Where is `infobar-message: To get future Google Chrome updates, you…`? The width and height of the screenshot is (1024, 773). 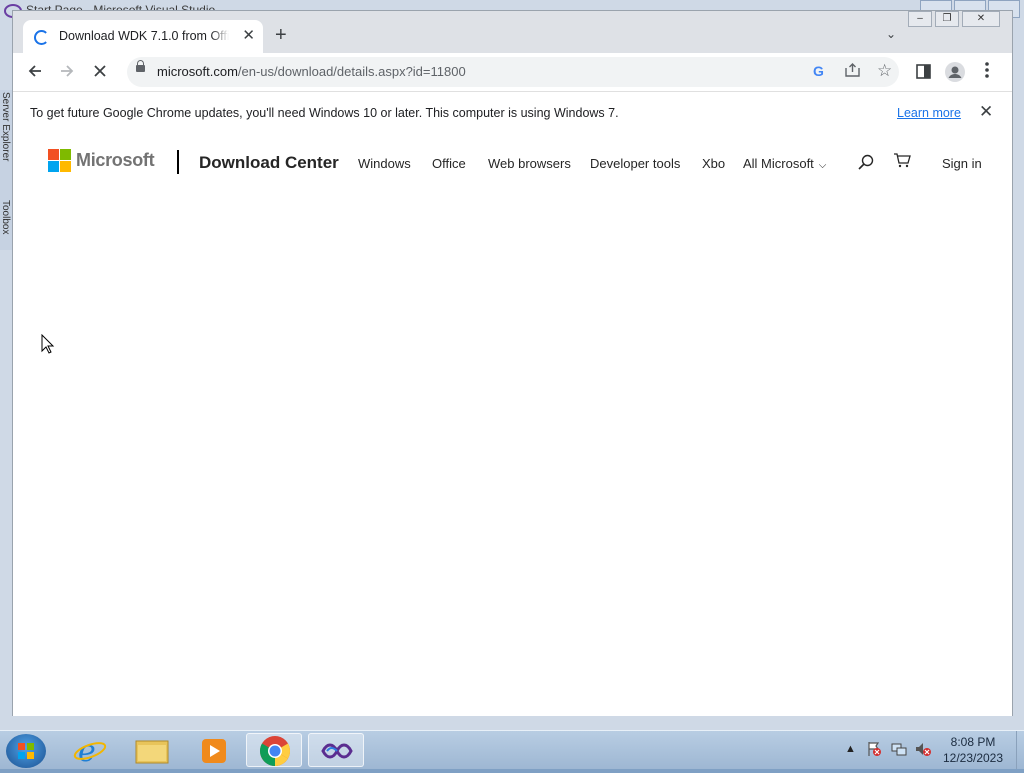
infobar-message: To get future Google Chrome updates, you… is located at coordinates (324, 113).